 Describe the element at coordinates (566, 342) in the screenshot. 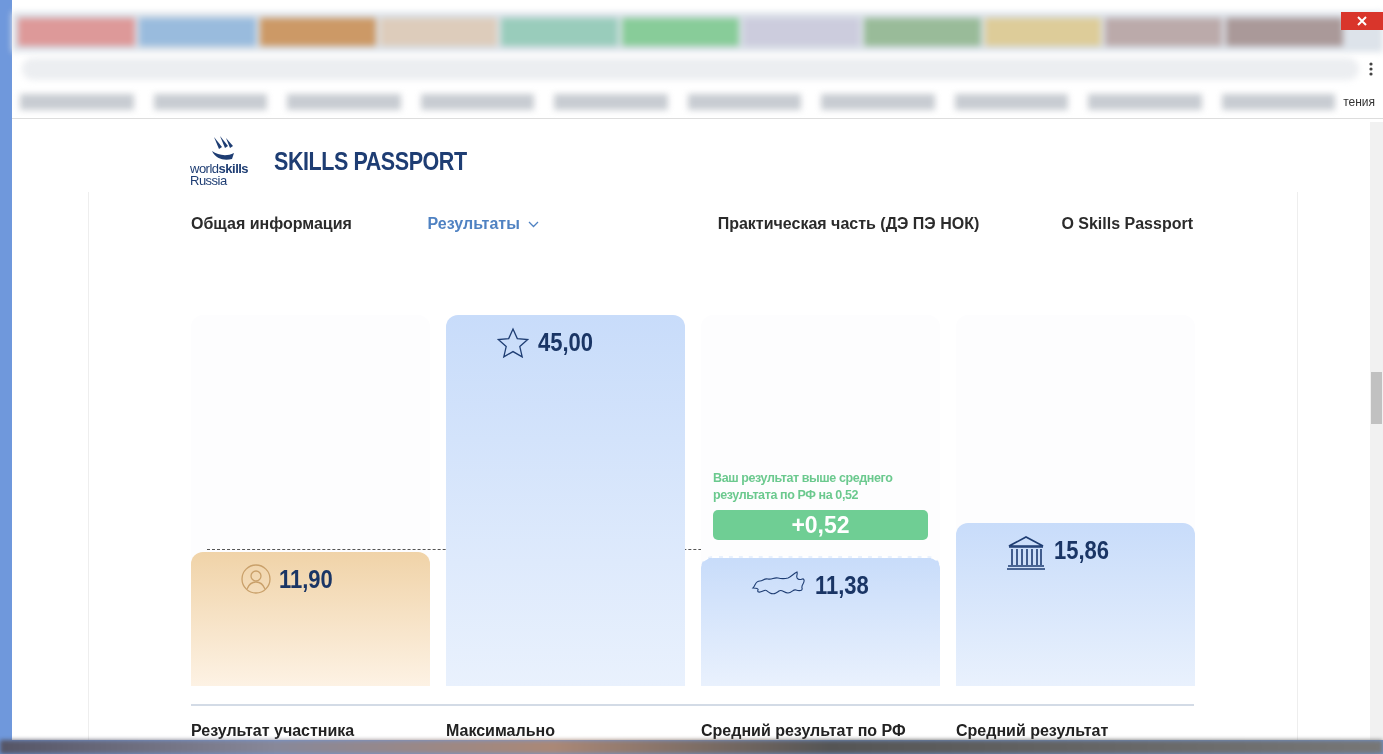

I see `result-value: 45,00` at that location.